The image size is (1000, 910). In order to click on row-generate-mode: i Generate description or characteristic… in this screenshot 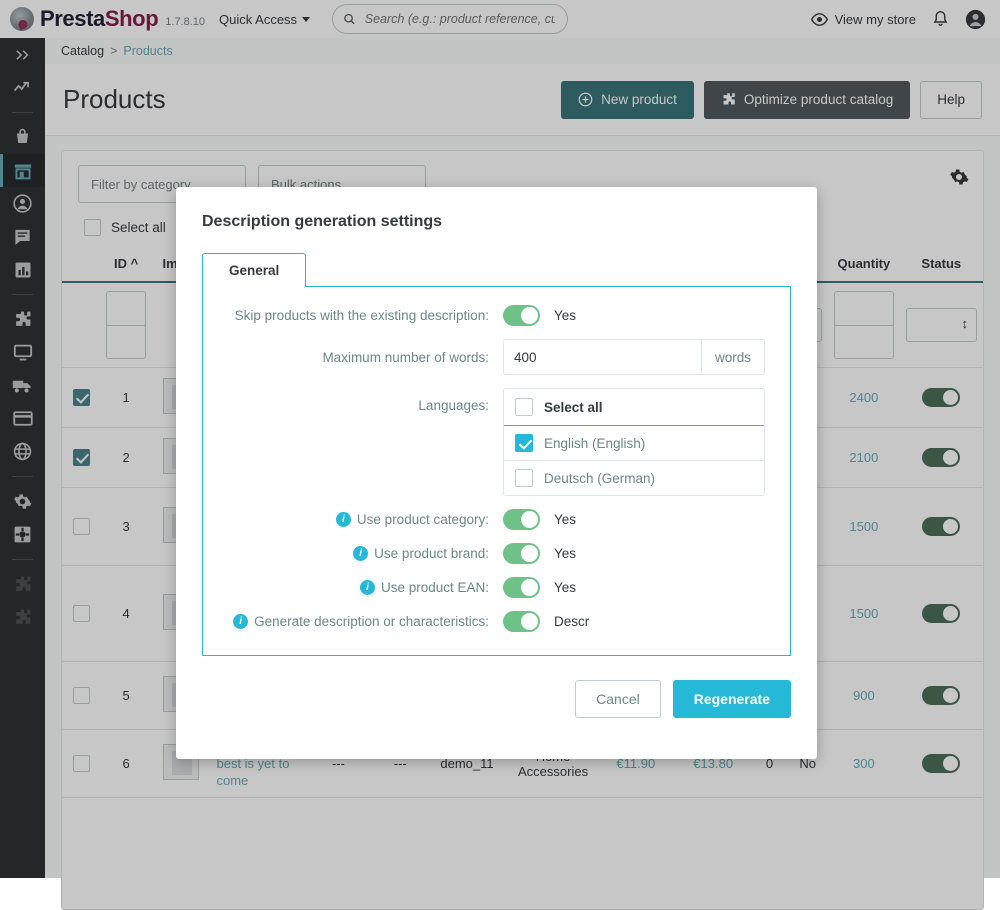, I will do `click(496, 621)`.